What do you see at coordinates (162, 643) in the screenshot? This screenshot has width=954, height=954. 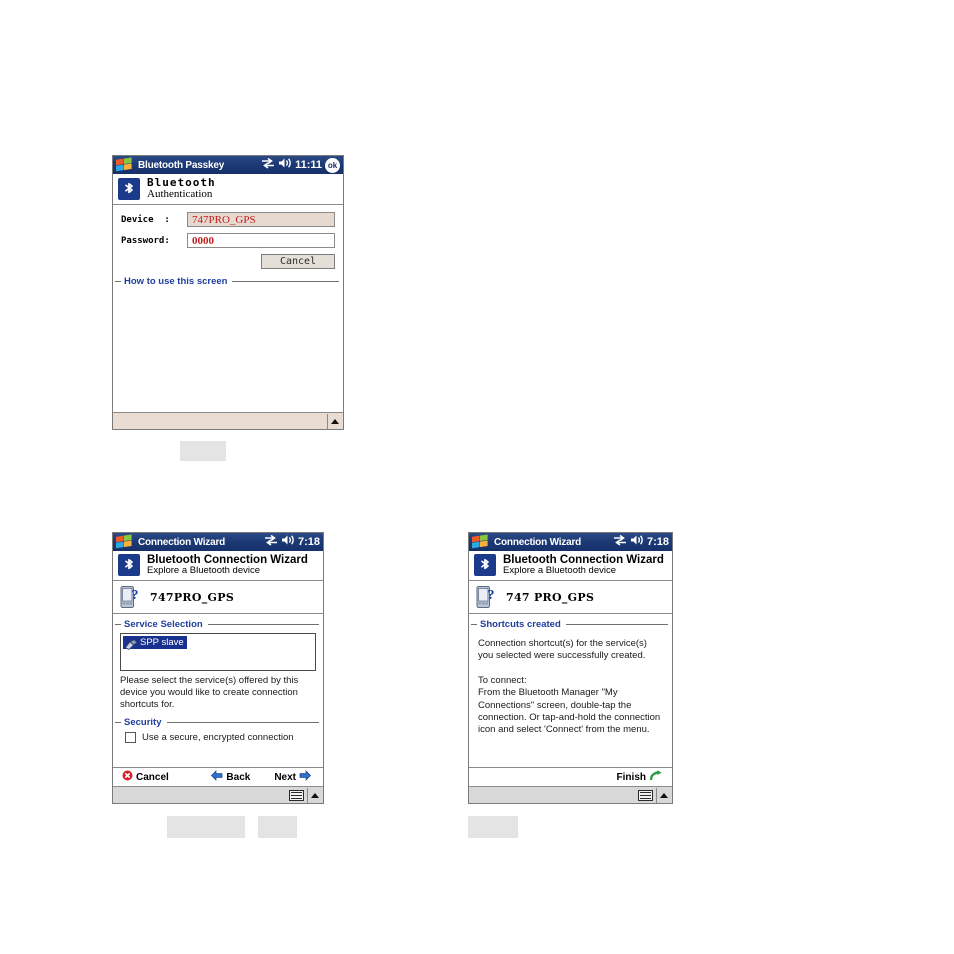 I see `list-item-label: SPP slave` at bounding box center [162, 643].